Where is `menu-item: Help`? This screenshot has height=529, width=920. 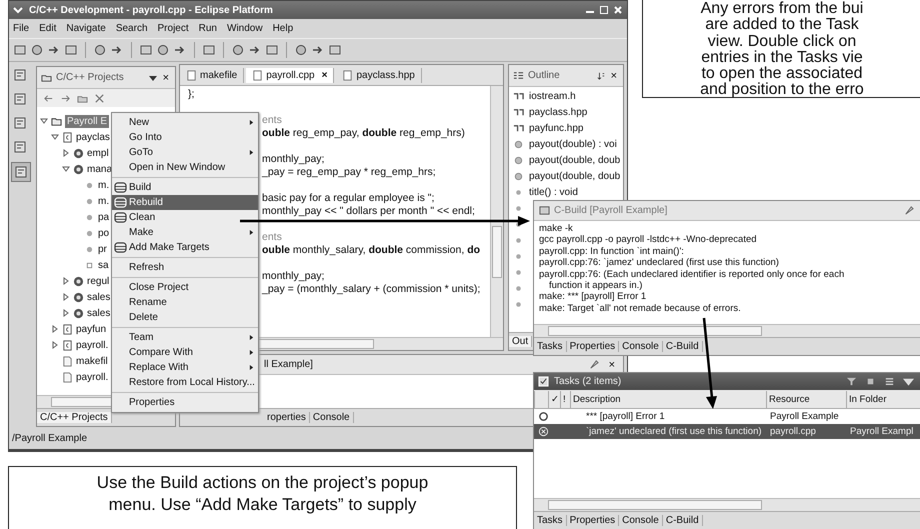 menu-item: Help is located at coordinates (283, 28).